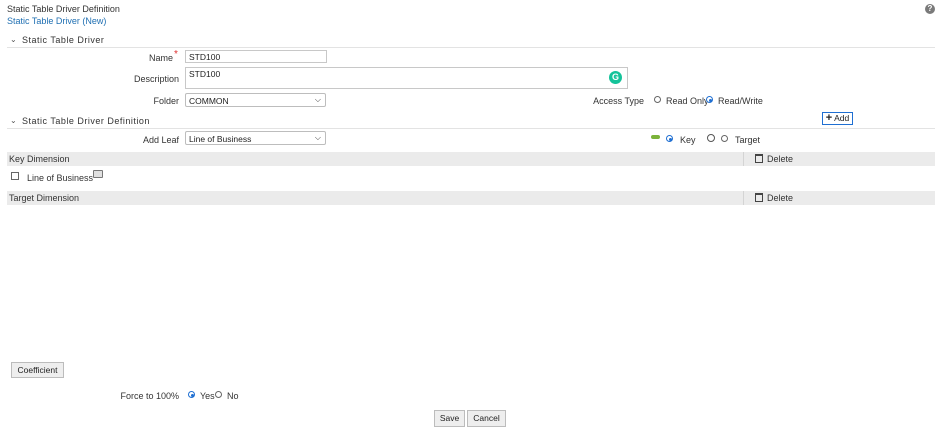 The image size is (941, 432). Describe the element at coordinates (205, 74) in the screenshot. I see `description-value: STD100` at that location.